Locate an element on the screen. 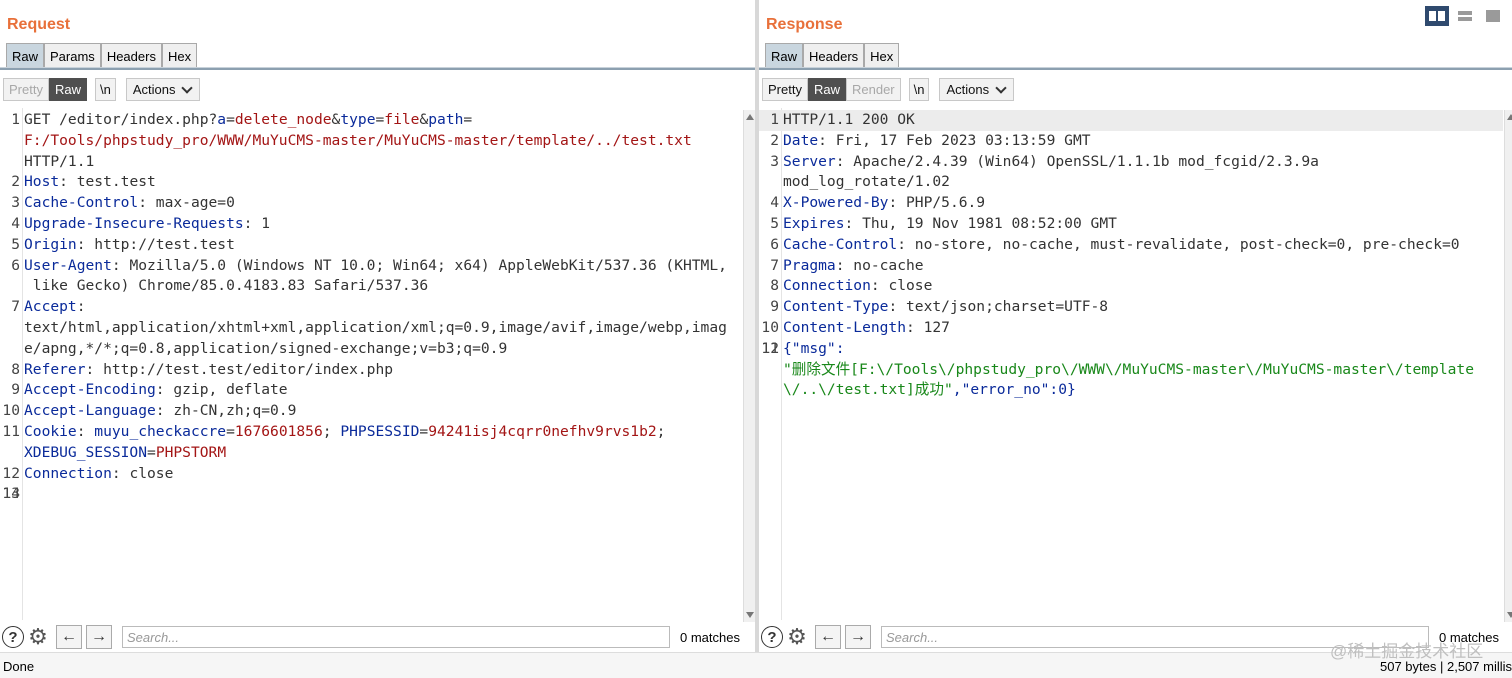 The height and width of the screenshot is (678, 1512). render-button: Render is located at coordinates (873, 89).